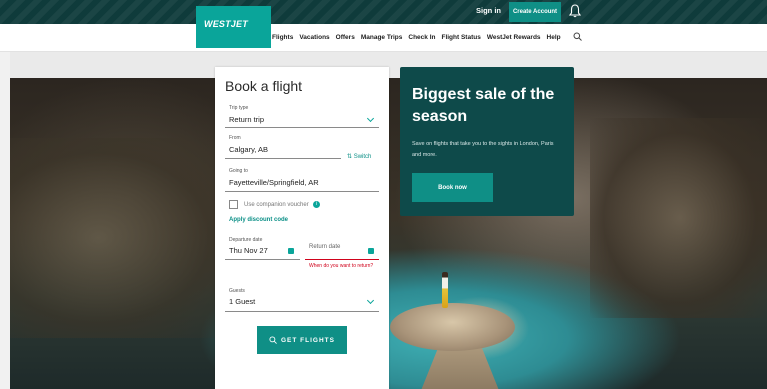 The image size is (767, 389). Describe the element at coordinates (235, 138) in the screenshot. I see `from-label: From` at that location.